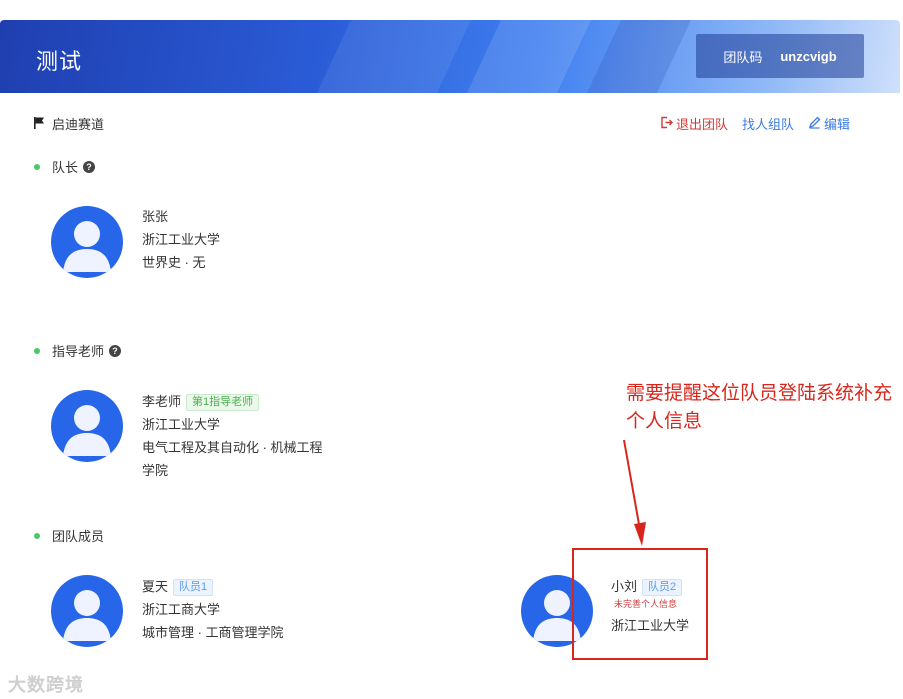 The image size is (903, 699). I want to click on members-heading-label: 团队成员, so click(78, 536).